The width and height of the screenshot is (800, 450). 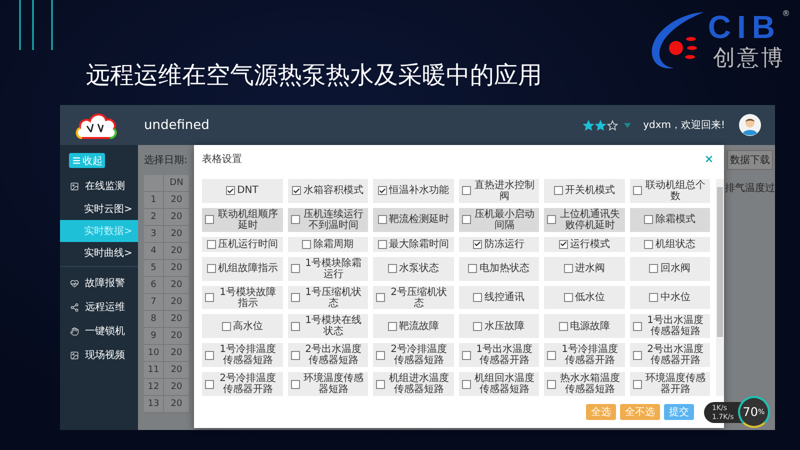 I want to click on column-option: 联动机组顺序延时, so click(x=242, y=220).